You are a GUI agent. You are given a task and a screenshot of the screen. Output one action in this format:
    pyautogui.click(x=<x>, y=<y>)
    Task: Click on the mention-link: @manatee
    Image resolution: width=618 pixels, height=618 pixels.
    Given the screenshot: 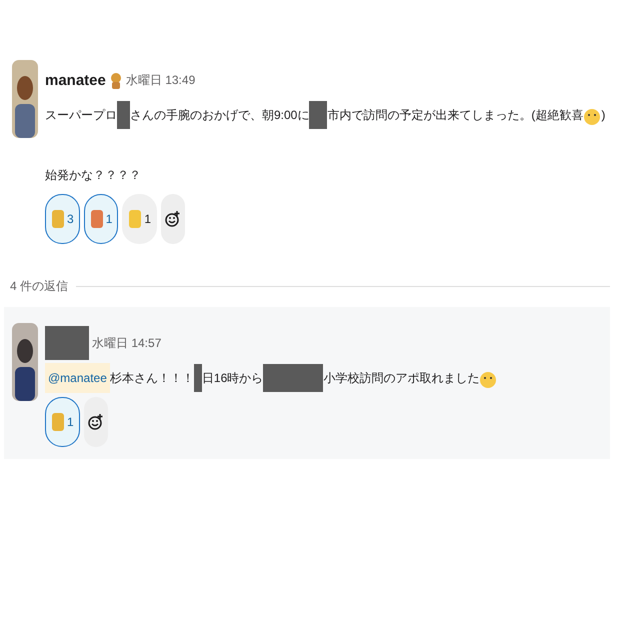 What is the action you would take?
    pyautogui.click(x=77, y=378)
    